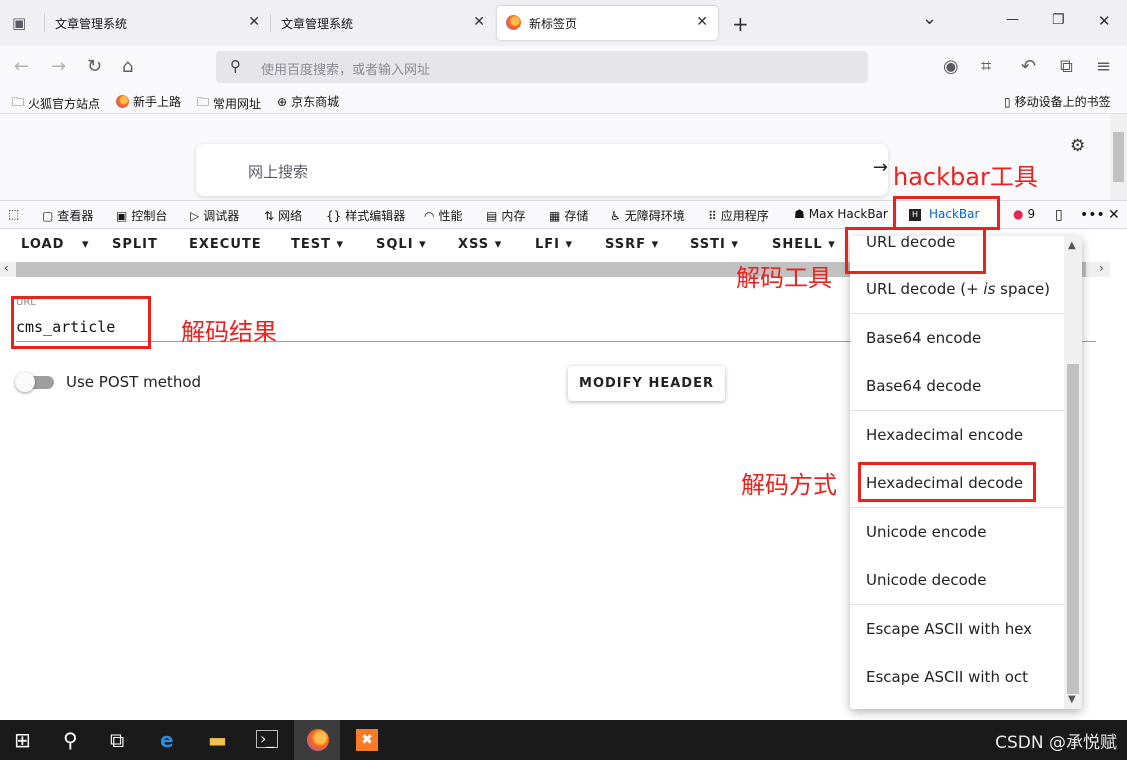  I want to click on dropdown-item-base64-decode: Base64 decode, so click(923, 386).